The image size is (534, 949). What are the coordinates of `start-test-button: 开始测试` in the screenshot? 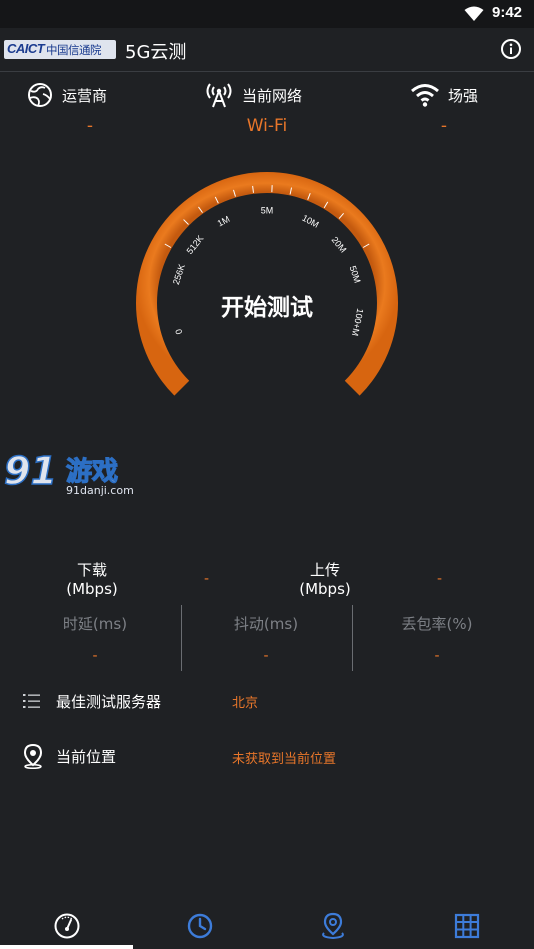 It's located at (267, 305).